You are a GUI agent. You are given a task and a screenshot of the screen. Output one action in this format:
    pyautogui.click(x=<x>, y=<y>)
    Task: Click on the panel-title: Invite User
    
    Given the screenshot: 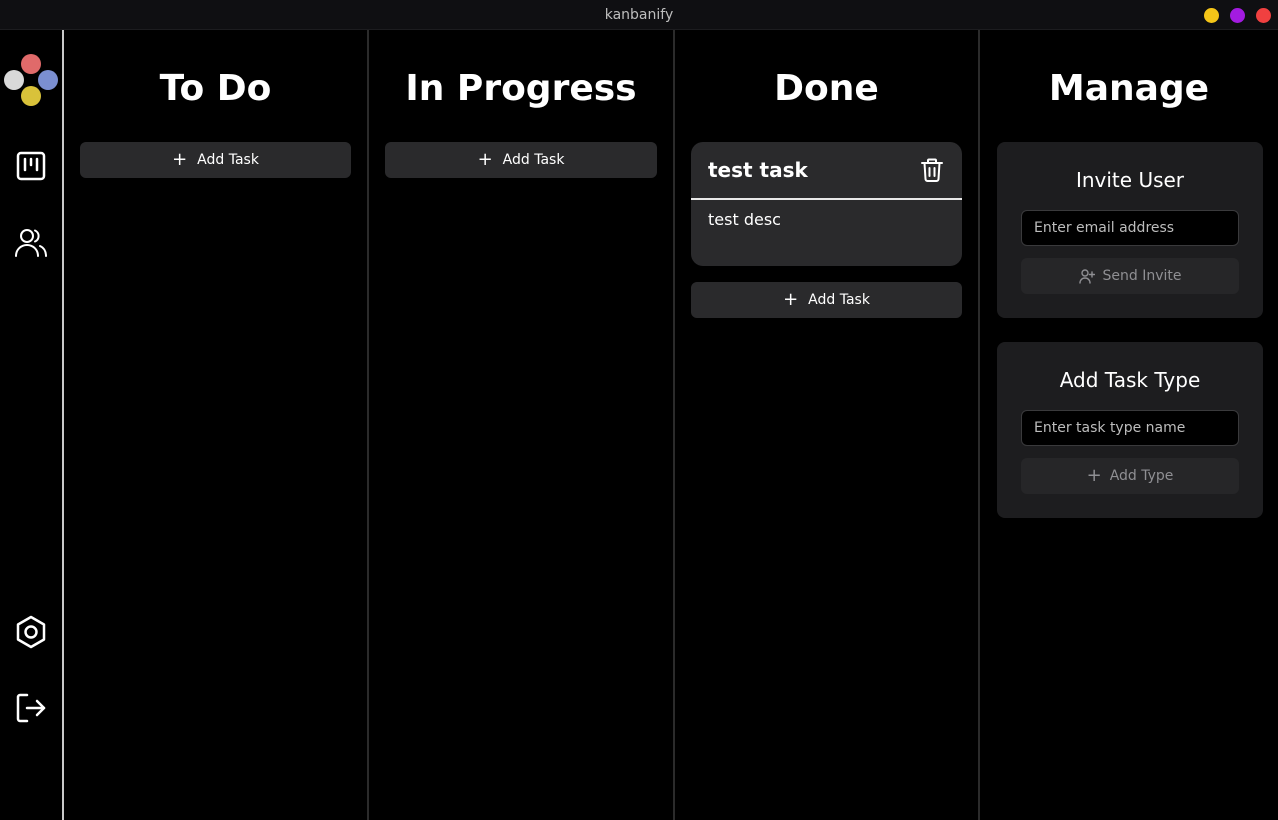 What is the action you would take?
    pyautogui.click(x=1130, y=180)
    